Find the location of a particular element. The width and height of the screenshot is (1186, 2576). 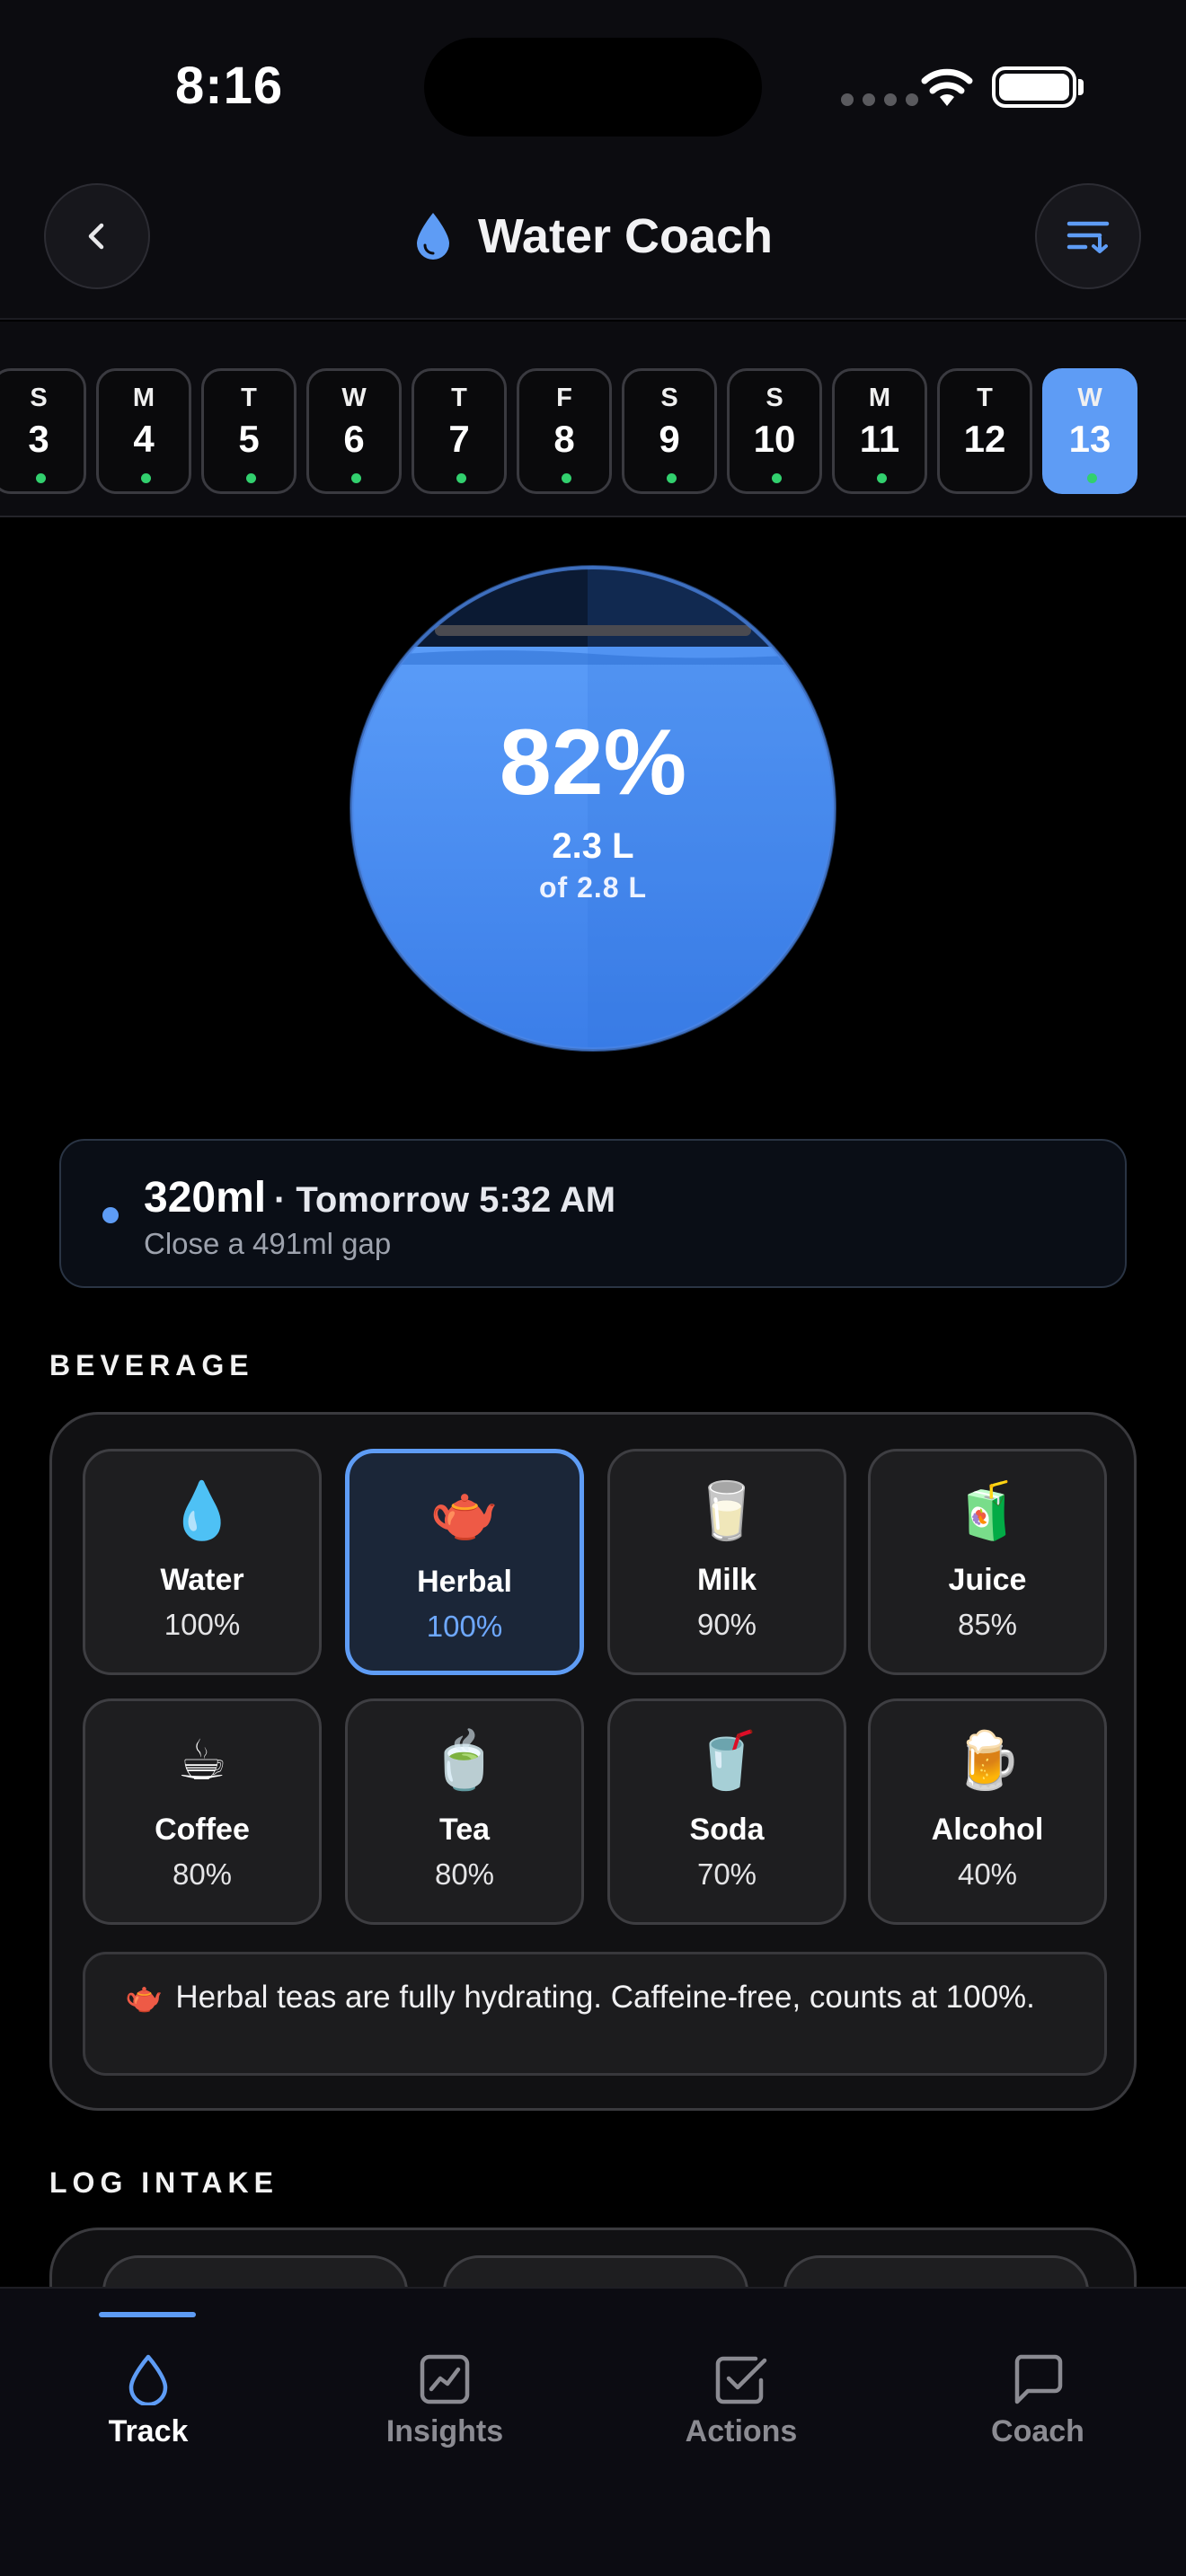

page-title: Water Coach is located at coordinates (625, 236).